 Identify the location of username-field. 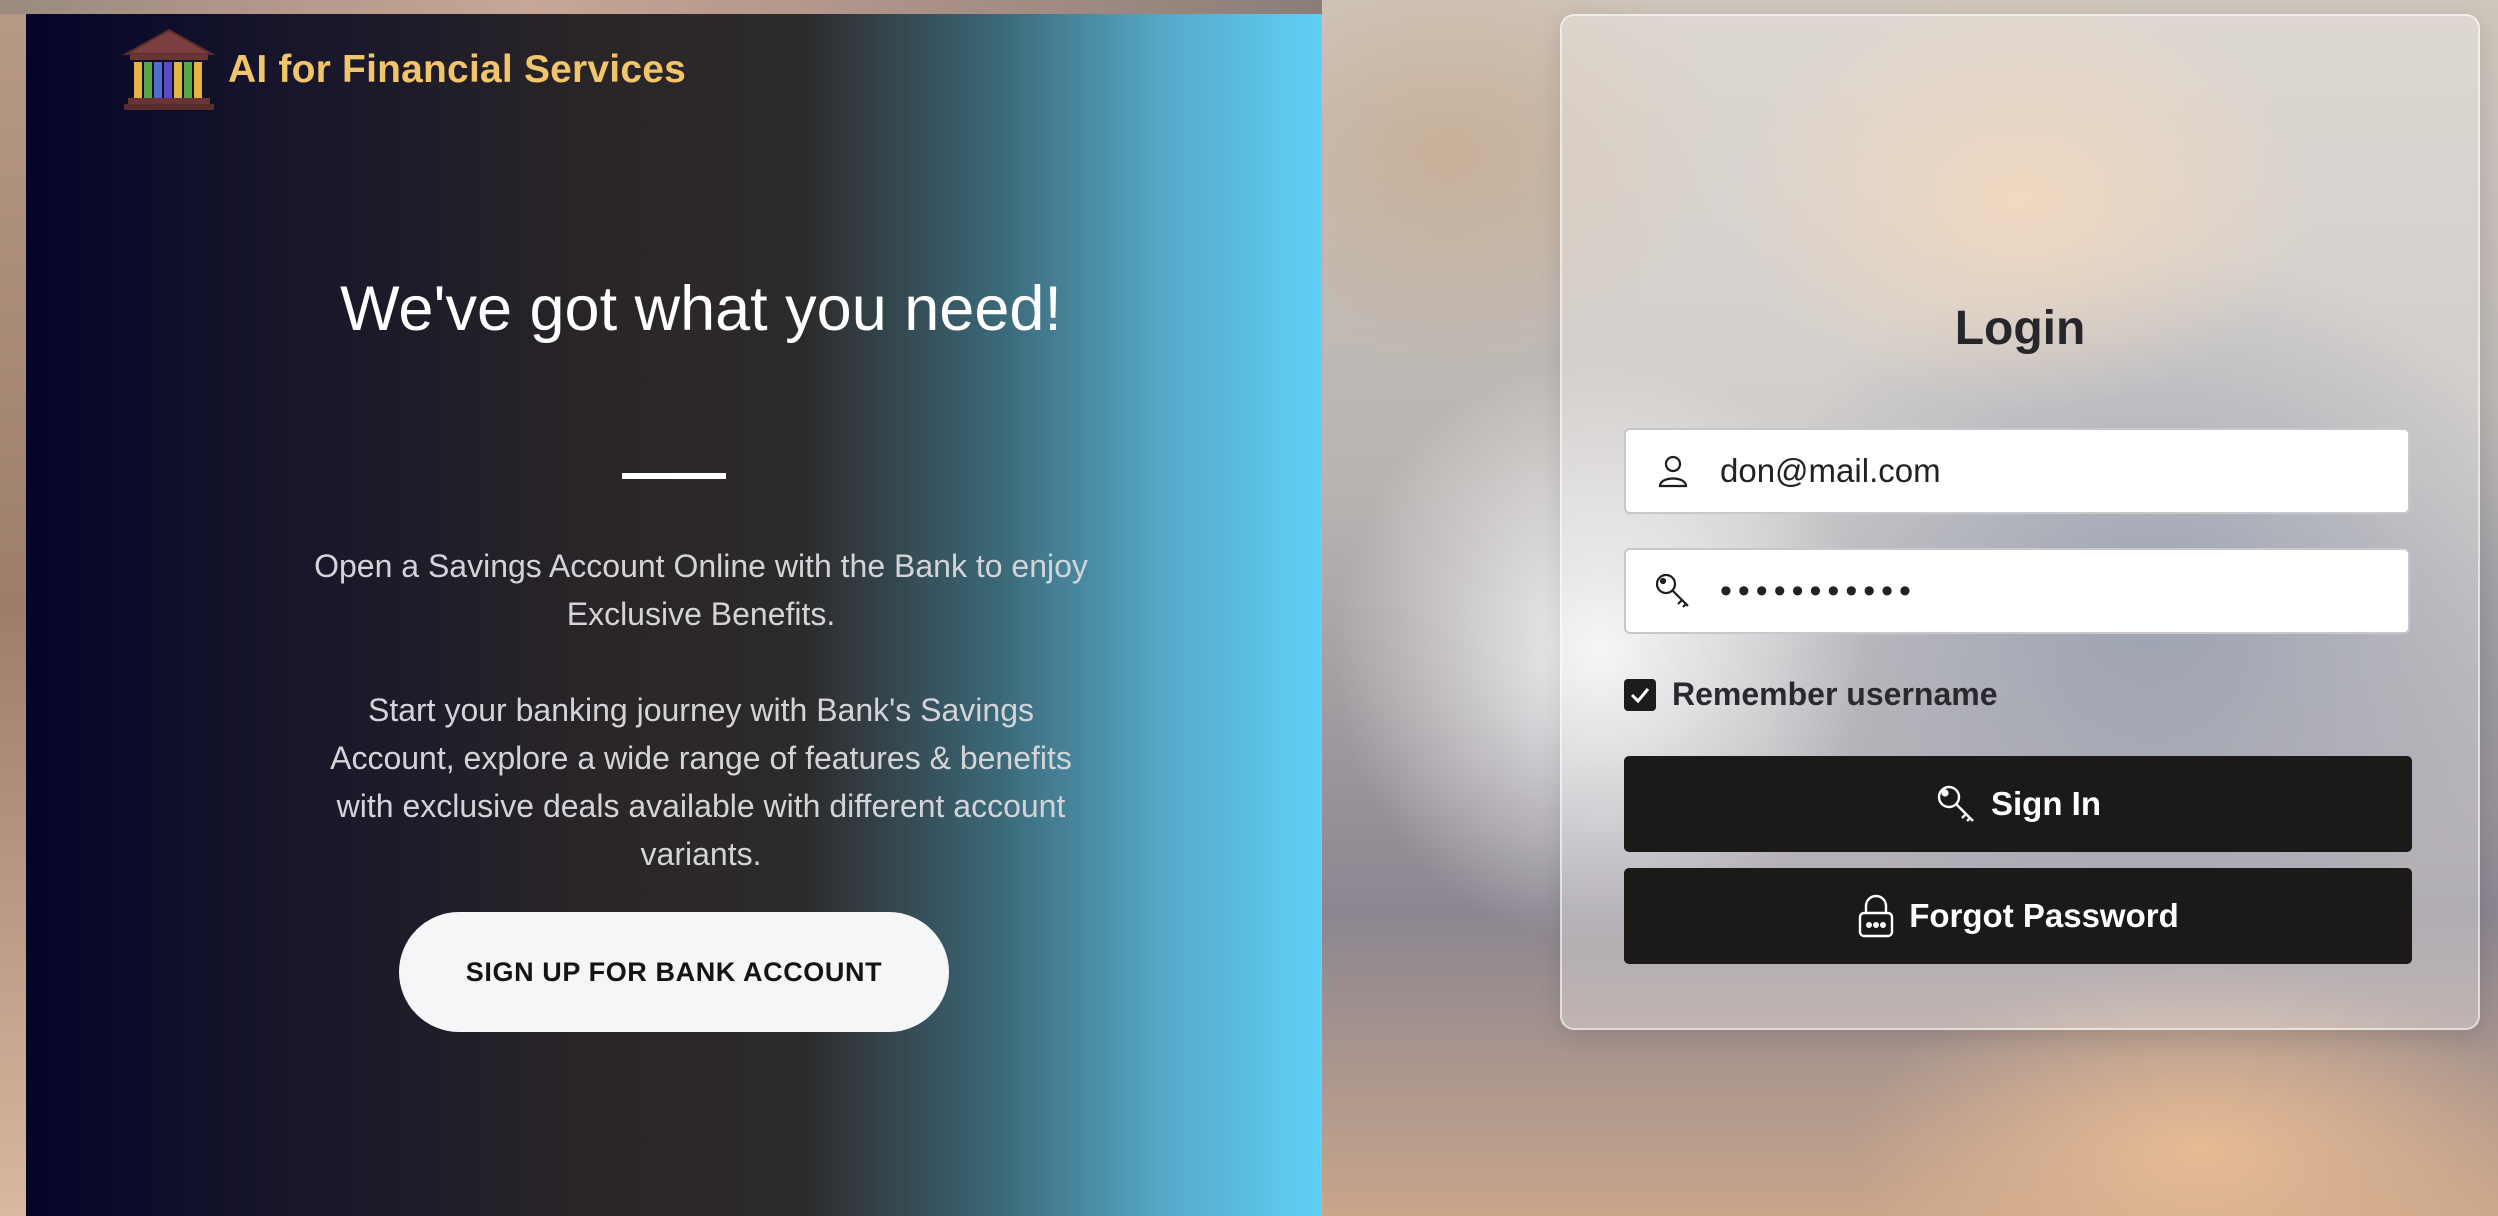
(2017, 471).